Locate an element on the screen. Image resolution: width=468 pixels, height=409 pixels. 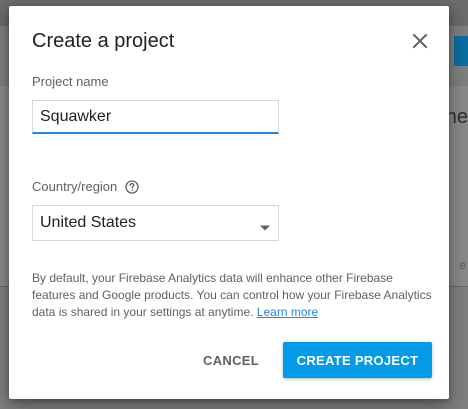
help-circle-icon is located at coordinates (132, 186).